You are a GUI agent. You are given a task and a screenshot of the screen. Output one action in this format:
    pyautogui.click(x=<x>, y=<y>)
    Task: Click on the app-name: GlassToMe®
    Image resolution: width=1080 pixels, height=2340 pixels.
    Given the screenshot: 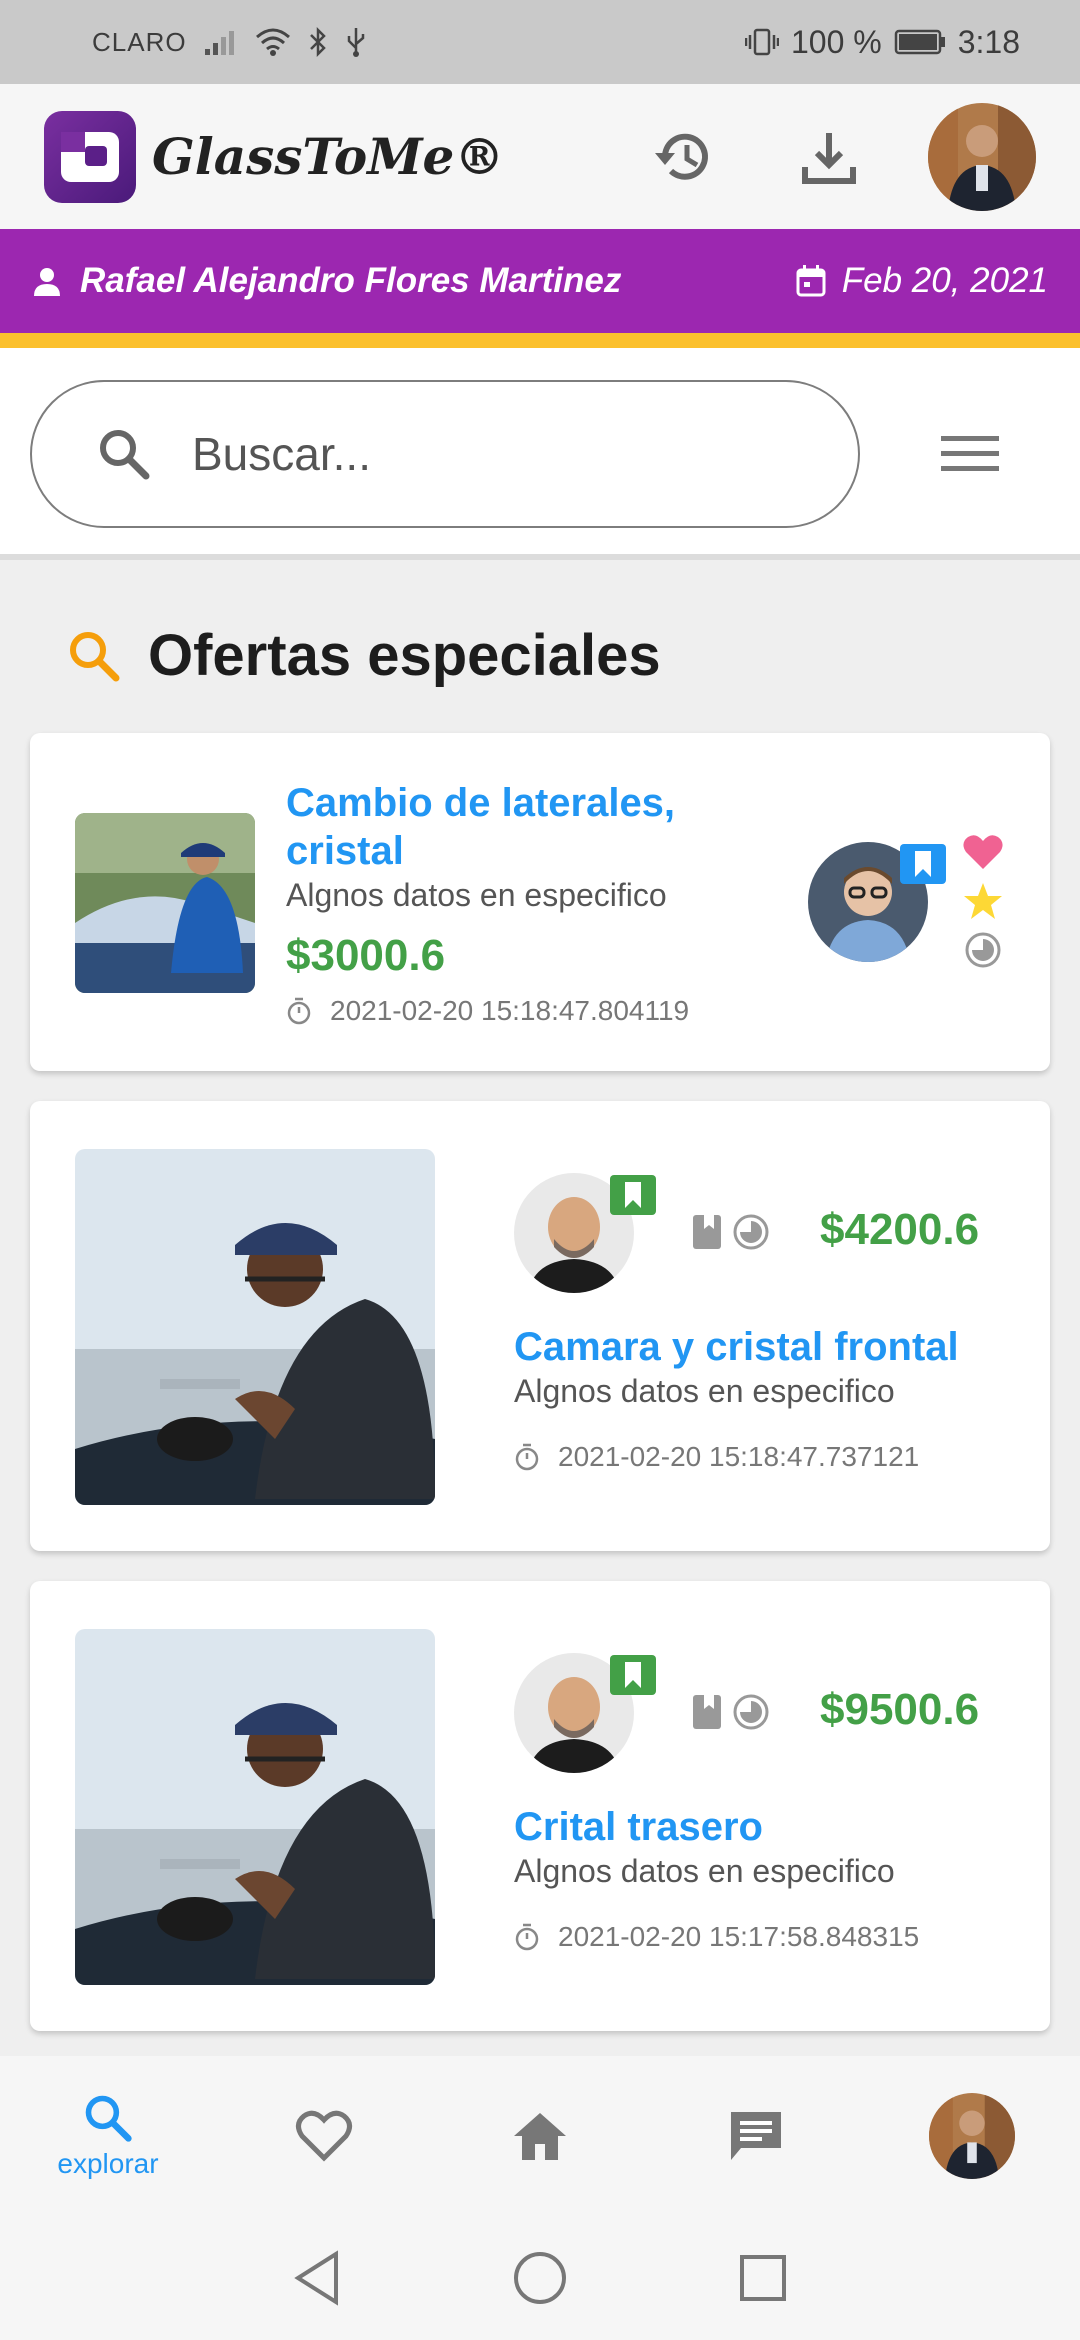 What is the action you would take?
    pyautogui.click(x=328, y=156)
    